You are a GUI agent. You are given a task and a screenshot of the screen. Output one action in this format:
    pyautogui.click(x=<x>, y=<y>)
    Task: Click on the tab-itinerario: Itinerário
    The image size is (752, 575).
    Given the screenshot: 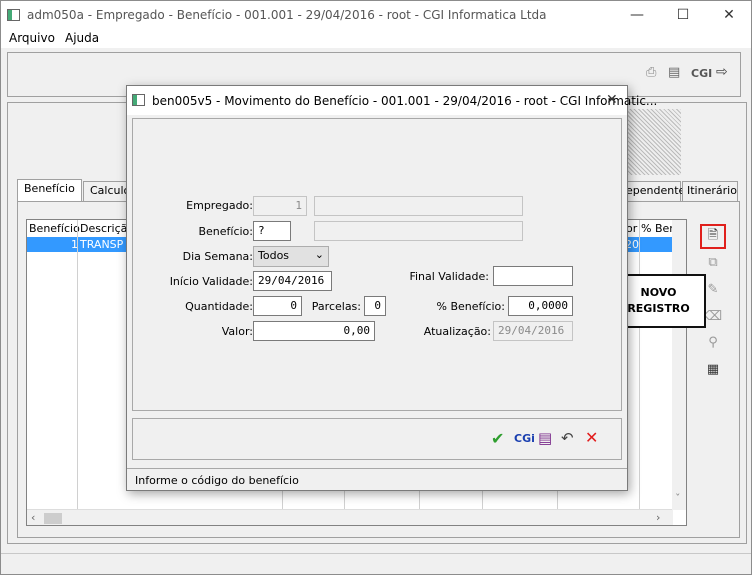 What is the action you would take?
    pyautogui.click(x=710, y=191)
    